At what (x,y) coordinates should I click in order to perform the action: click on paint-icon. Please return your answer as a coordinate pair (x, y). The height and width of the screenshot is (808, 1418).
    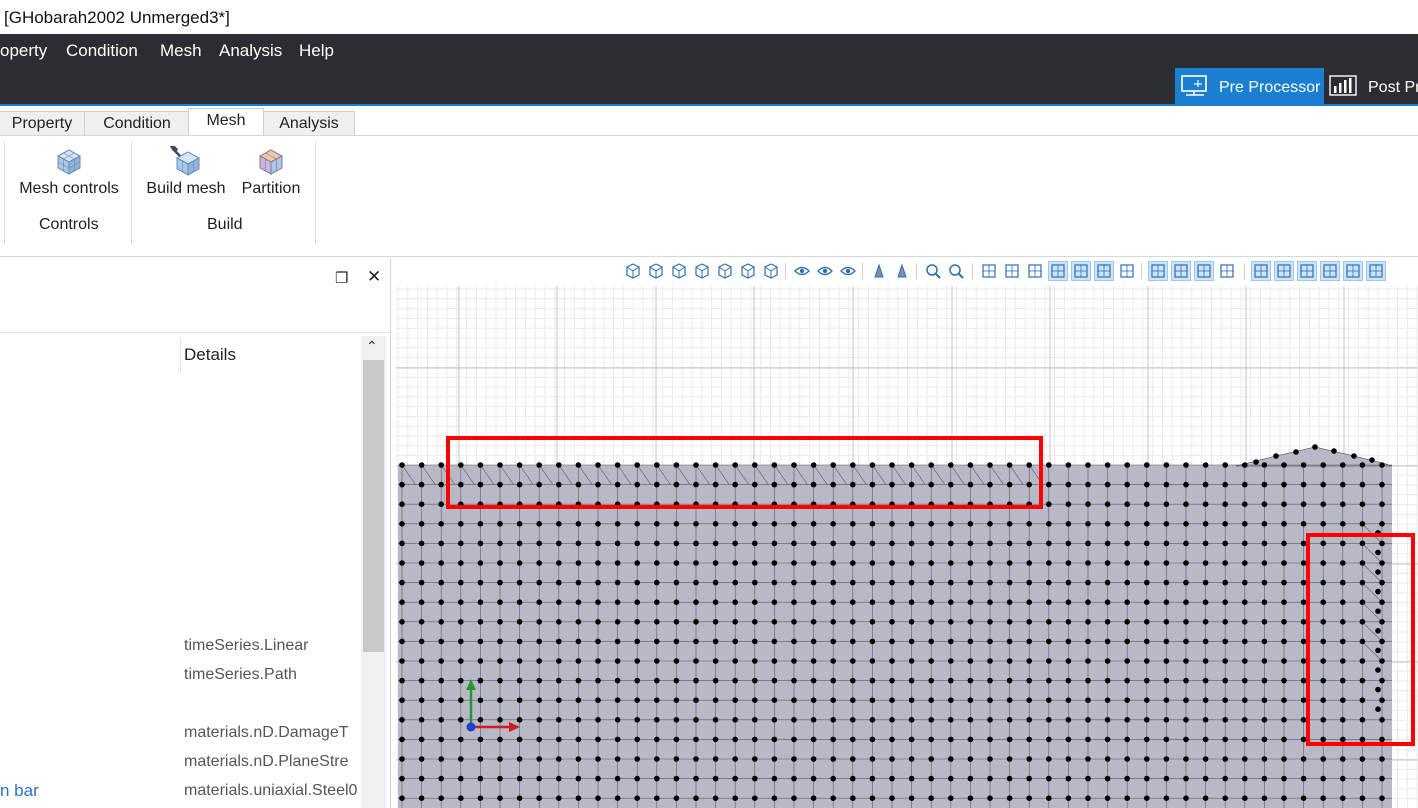
    Looking at the image, I should click on (1012, 271).